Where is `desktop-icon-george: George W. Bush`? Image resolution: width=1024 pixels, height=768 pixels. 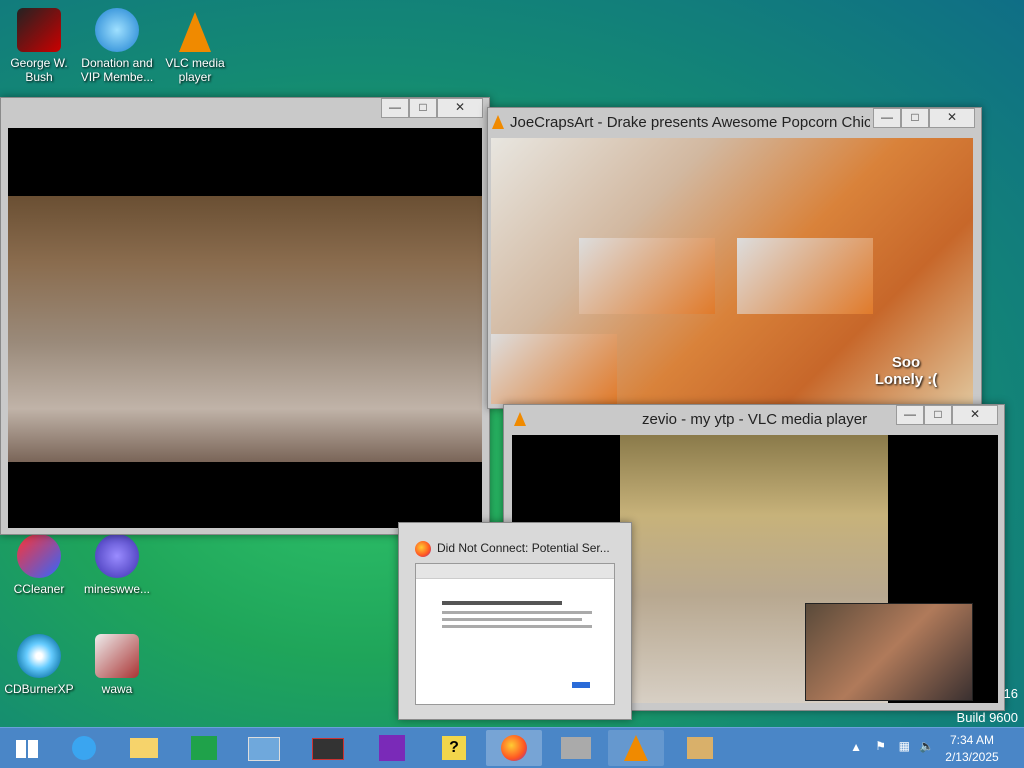 desktop-icon-george: George W. Bush is located at coordinates (39, 46).